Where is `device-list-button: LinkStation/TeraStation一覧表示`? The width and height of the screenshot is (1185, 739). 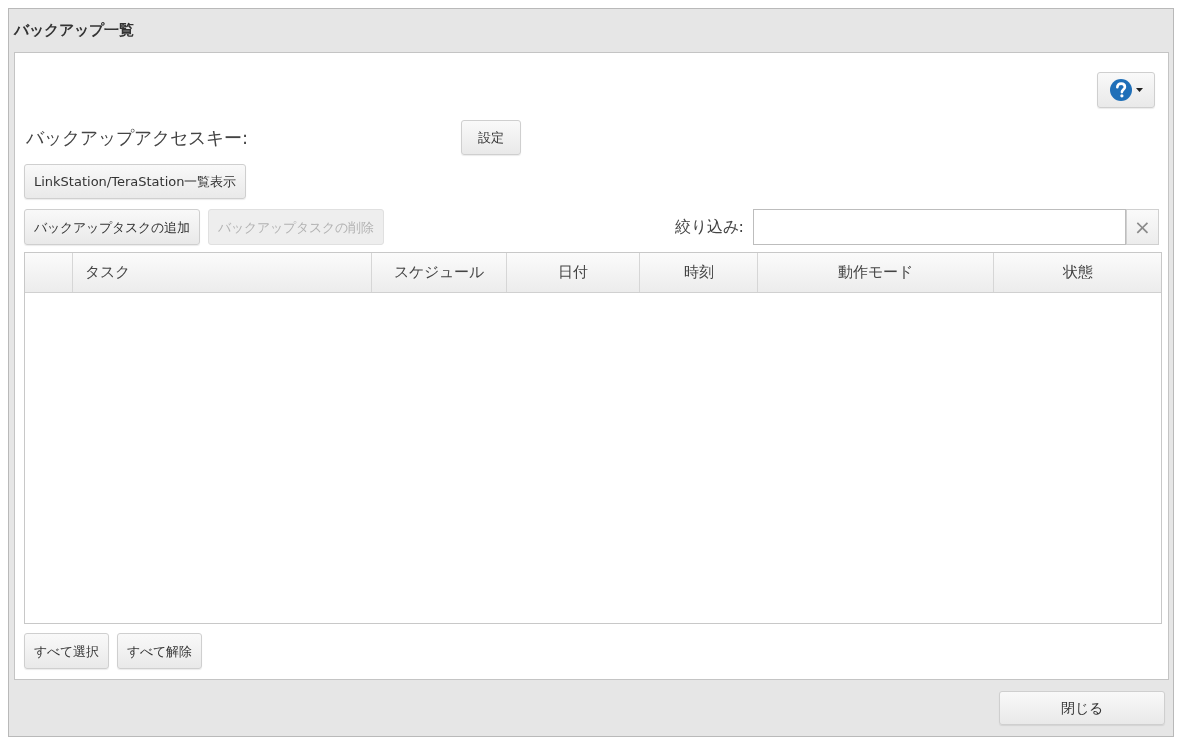 device-list-button: LinkStation/TeraStation一覧表示 is located at coordinates (135, 181).